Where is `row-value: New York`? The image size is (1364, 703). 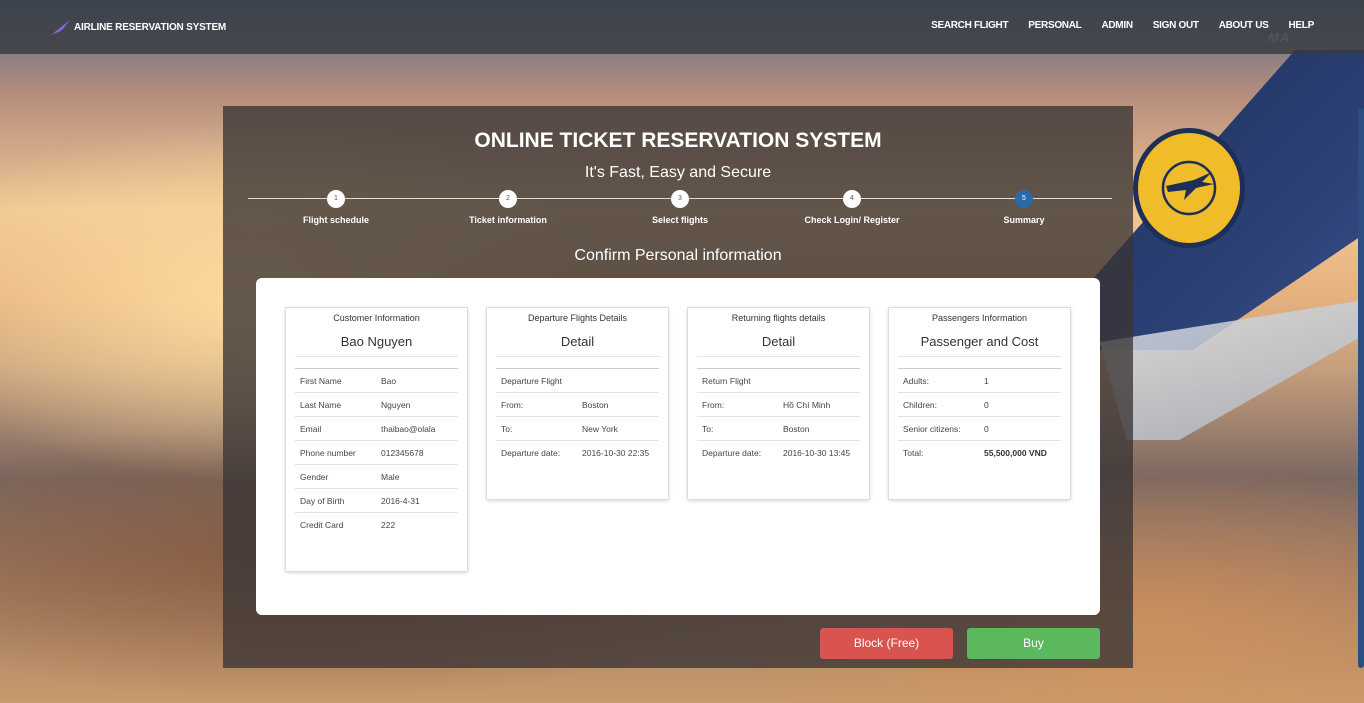
row-value: New York is located at coordinates (618, 428).